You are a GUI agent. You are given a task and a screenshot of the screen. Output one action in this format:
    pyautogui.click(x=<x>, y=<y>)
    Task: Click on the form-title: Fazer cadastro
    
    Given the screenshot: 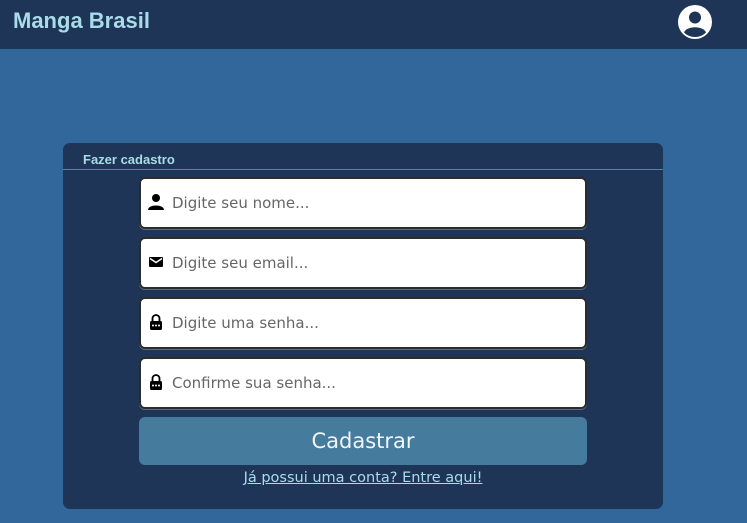 What is the action you would take?
    pyautogui.click(x=129, y=159)
    